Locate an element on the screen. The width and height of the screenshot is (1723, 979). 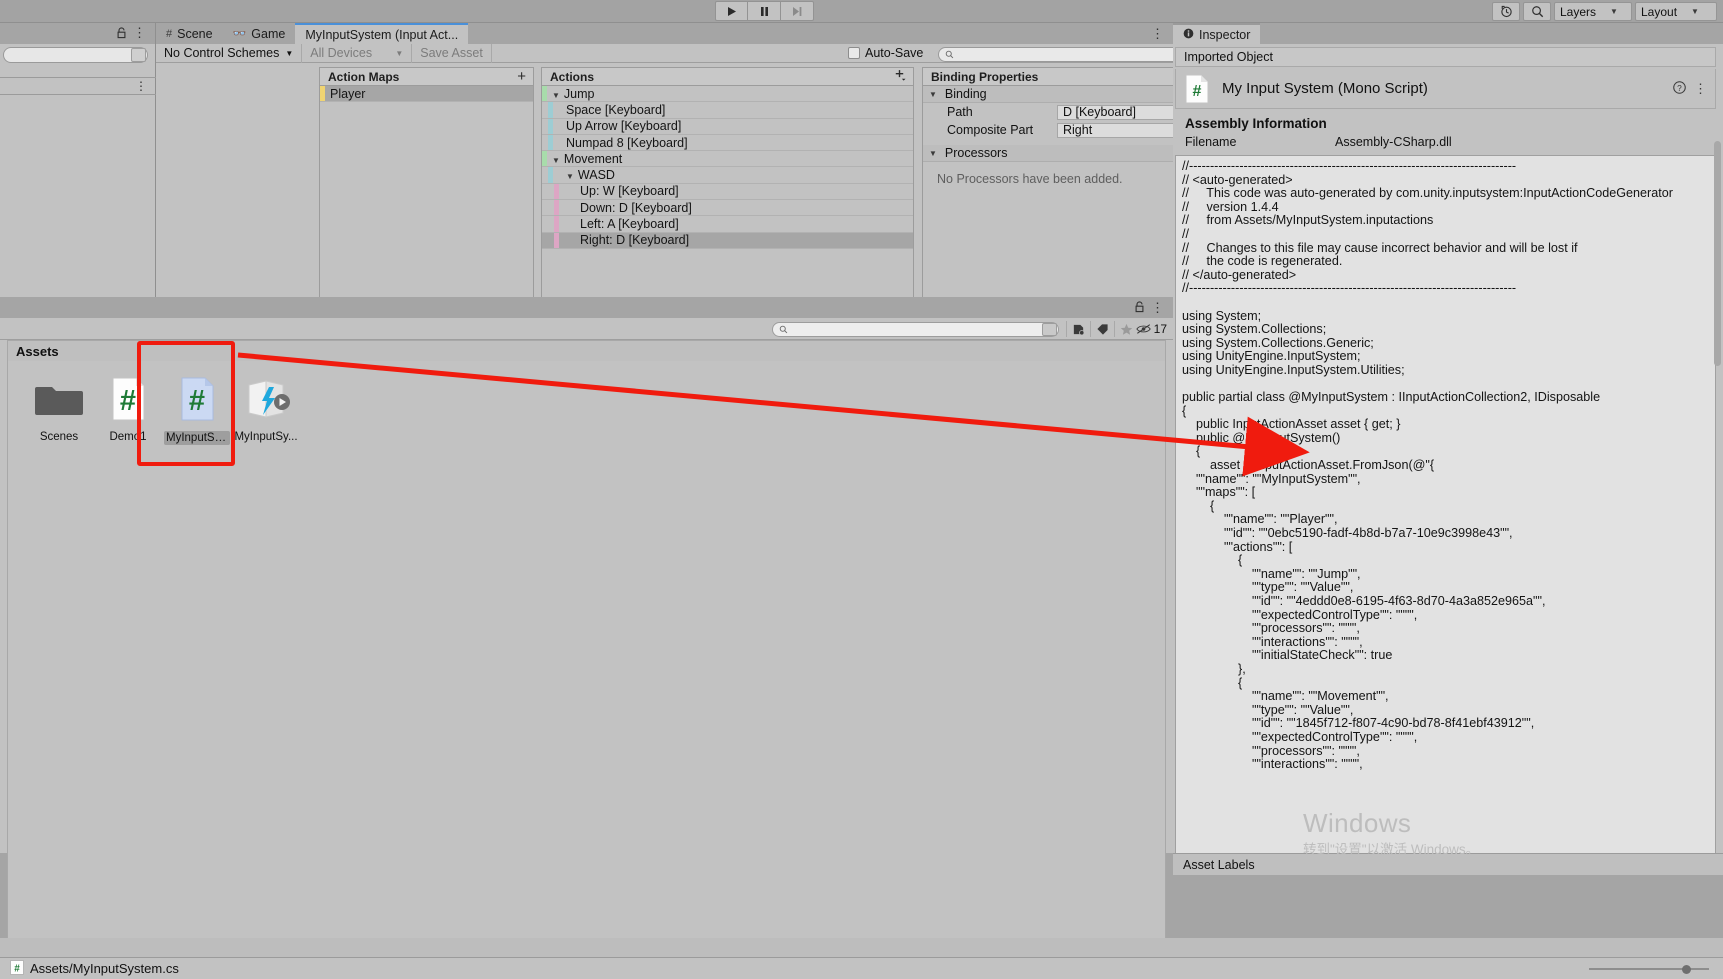
save-asset-label: Save Asset is located at coordinates (451, 53).